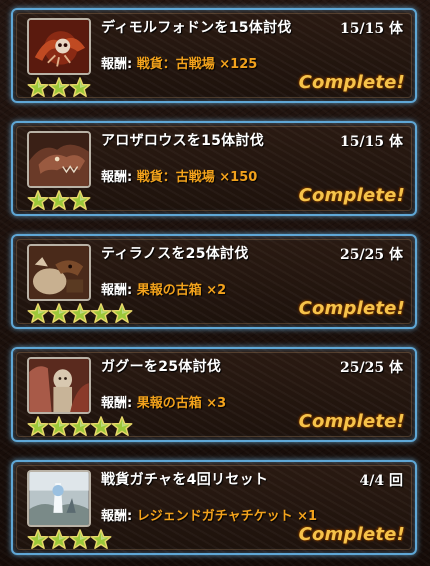 This screenshot has width=430, height=566. Describe the element at coordinates (197, 64) in the screenshot. I see `reward-value: 戦貨：古戦場 ×125` at that location.